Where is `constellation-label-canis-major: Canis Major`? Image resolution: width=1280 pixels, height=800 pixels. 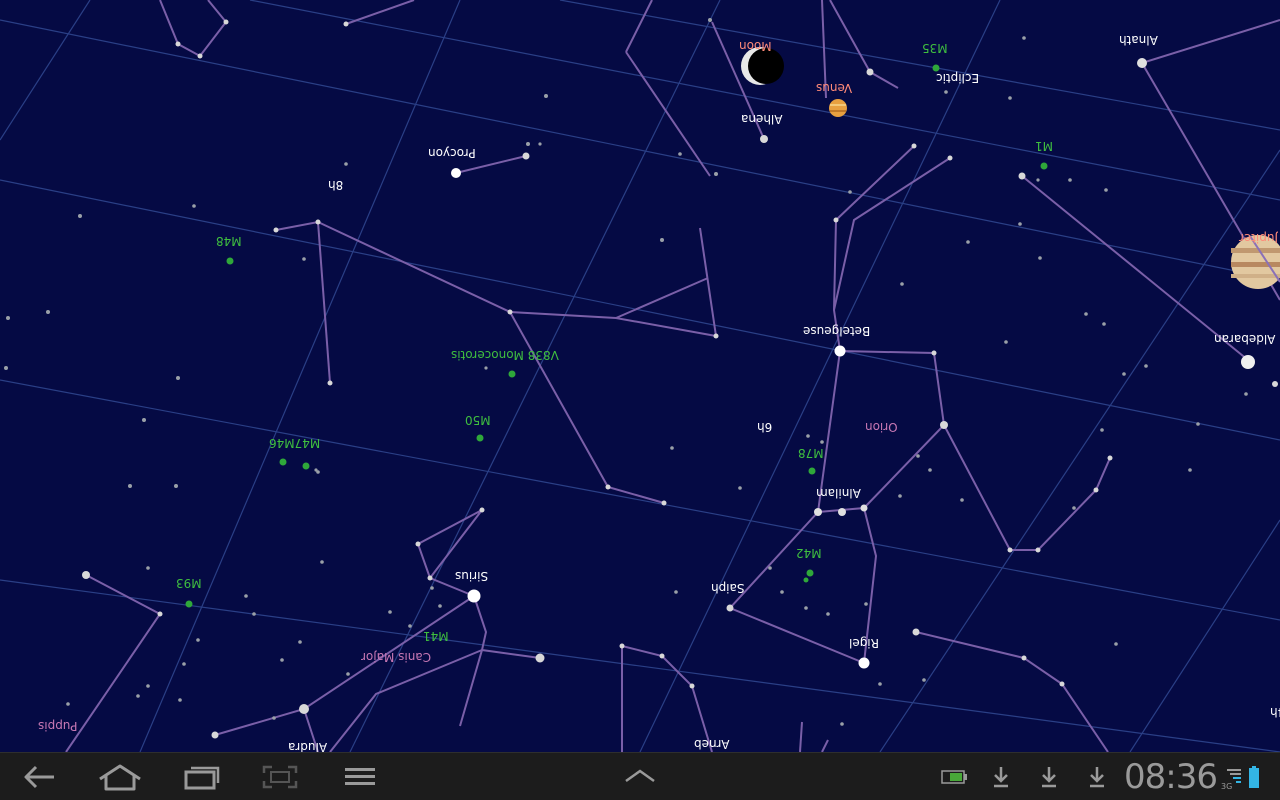
constellation-label-canis-major: Canis Major is located at coordinates (396, 657).